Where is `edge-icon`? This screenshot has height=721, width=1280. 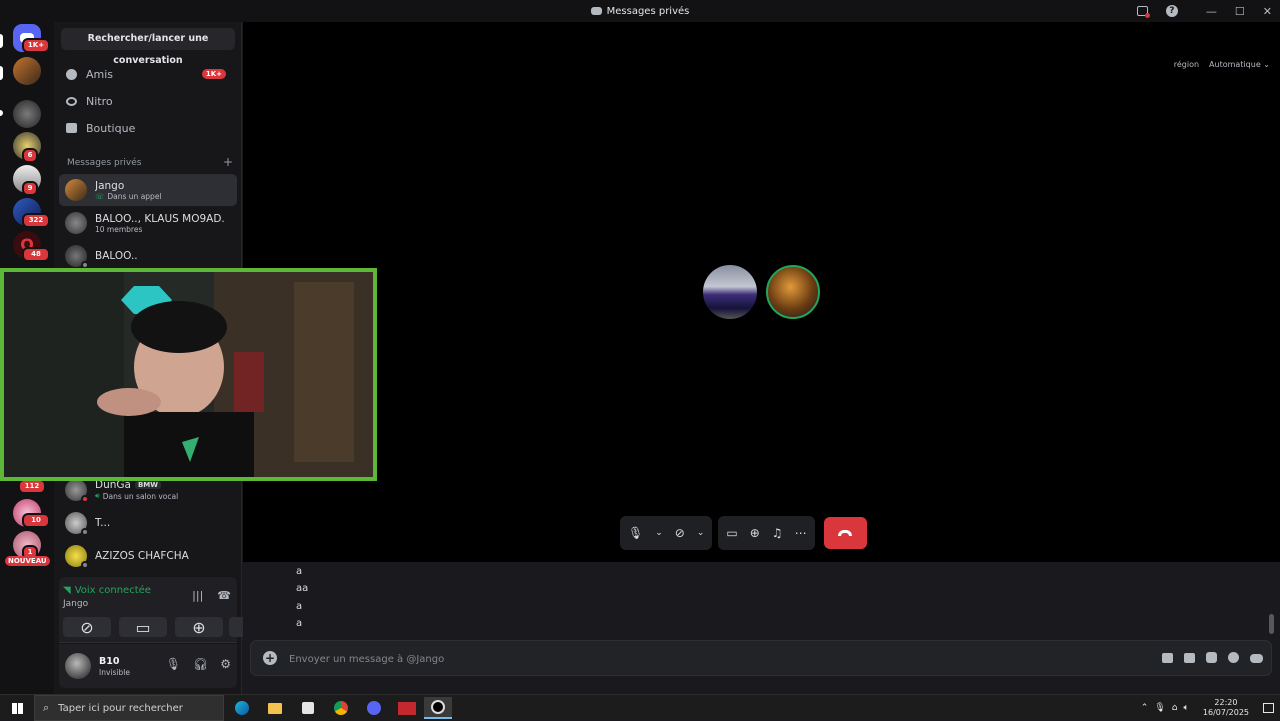
edge-icon is located at coordinates (242, 708).